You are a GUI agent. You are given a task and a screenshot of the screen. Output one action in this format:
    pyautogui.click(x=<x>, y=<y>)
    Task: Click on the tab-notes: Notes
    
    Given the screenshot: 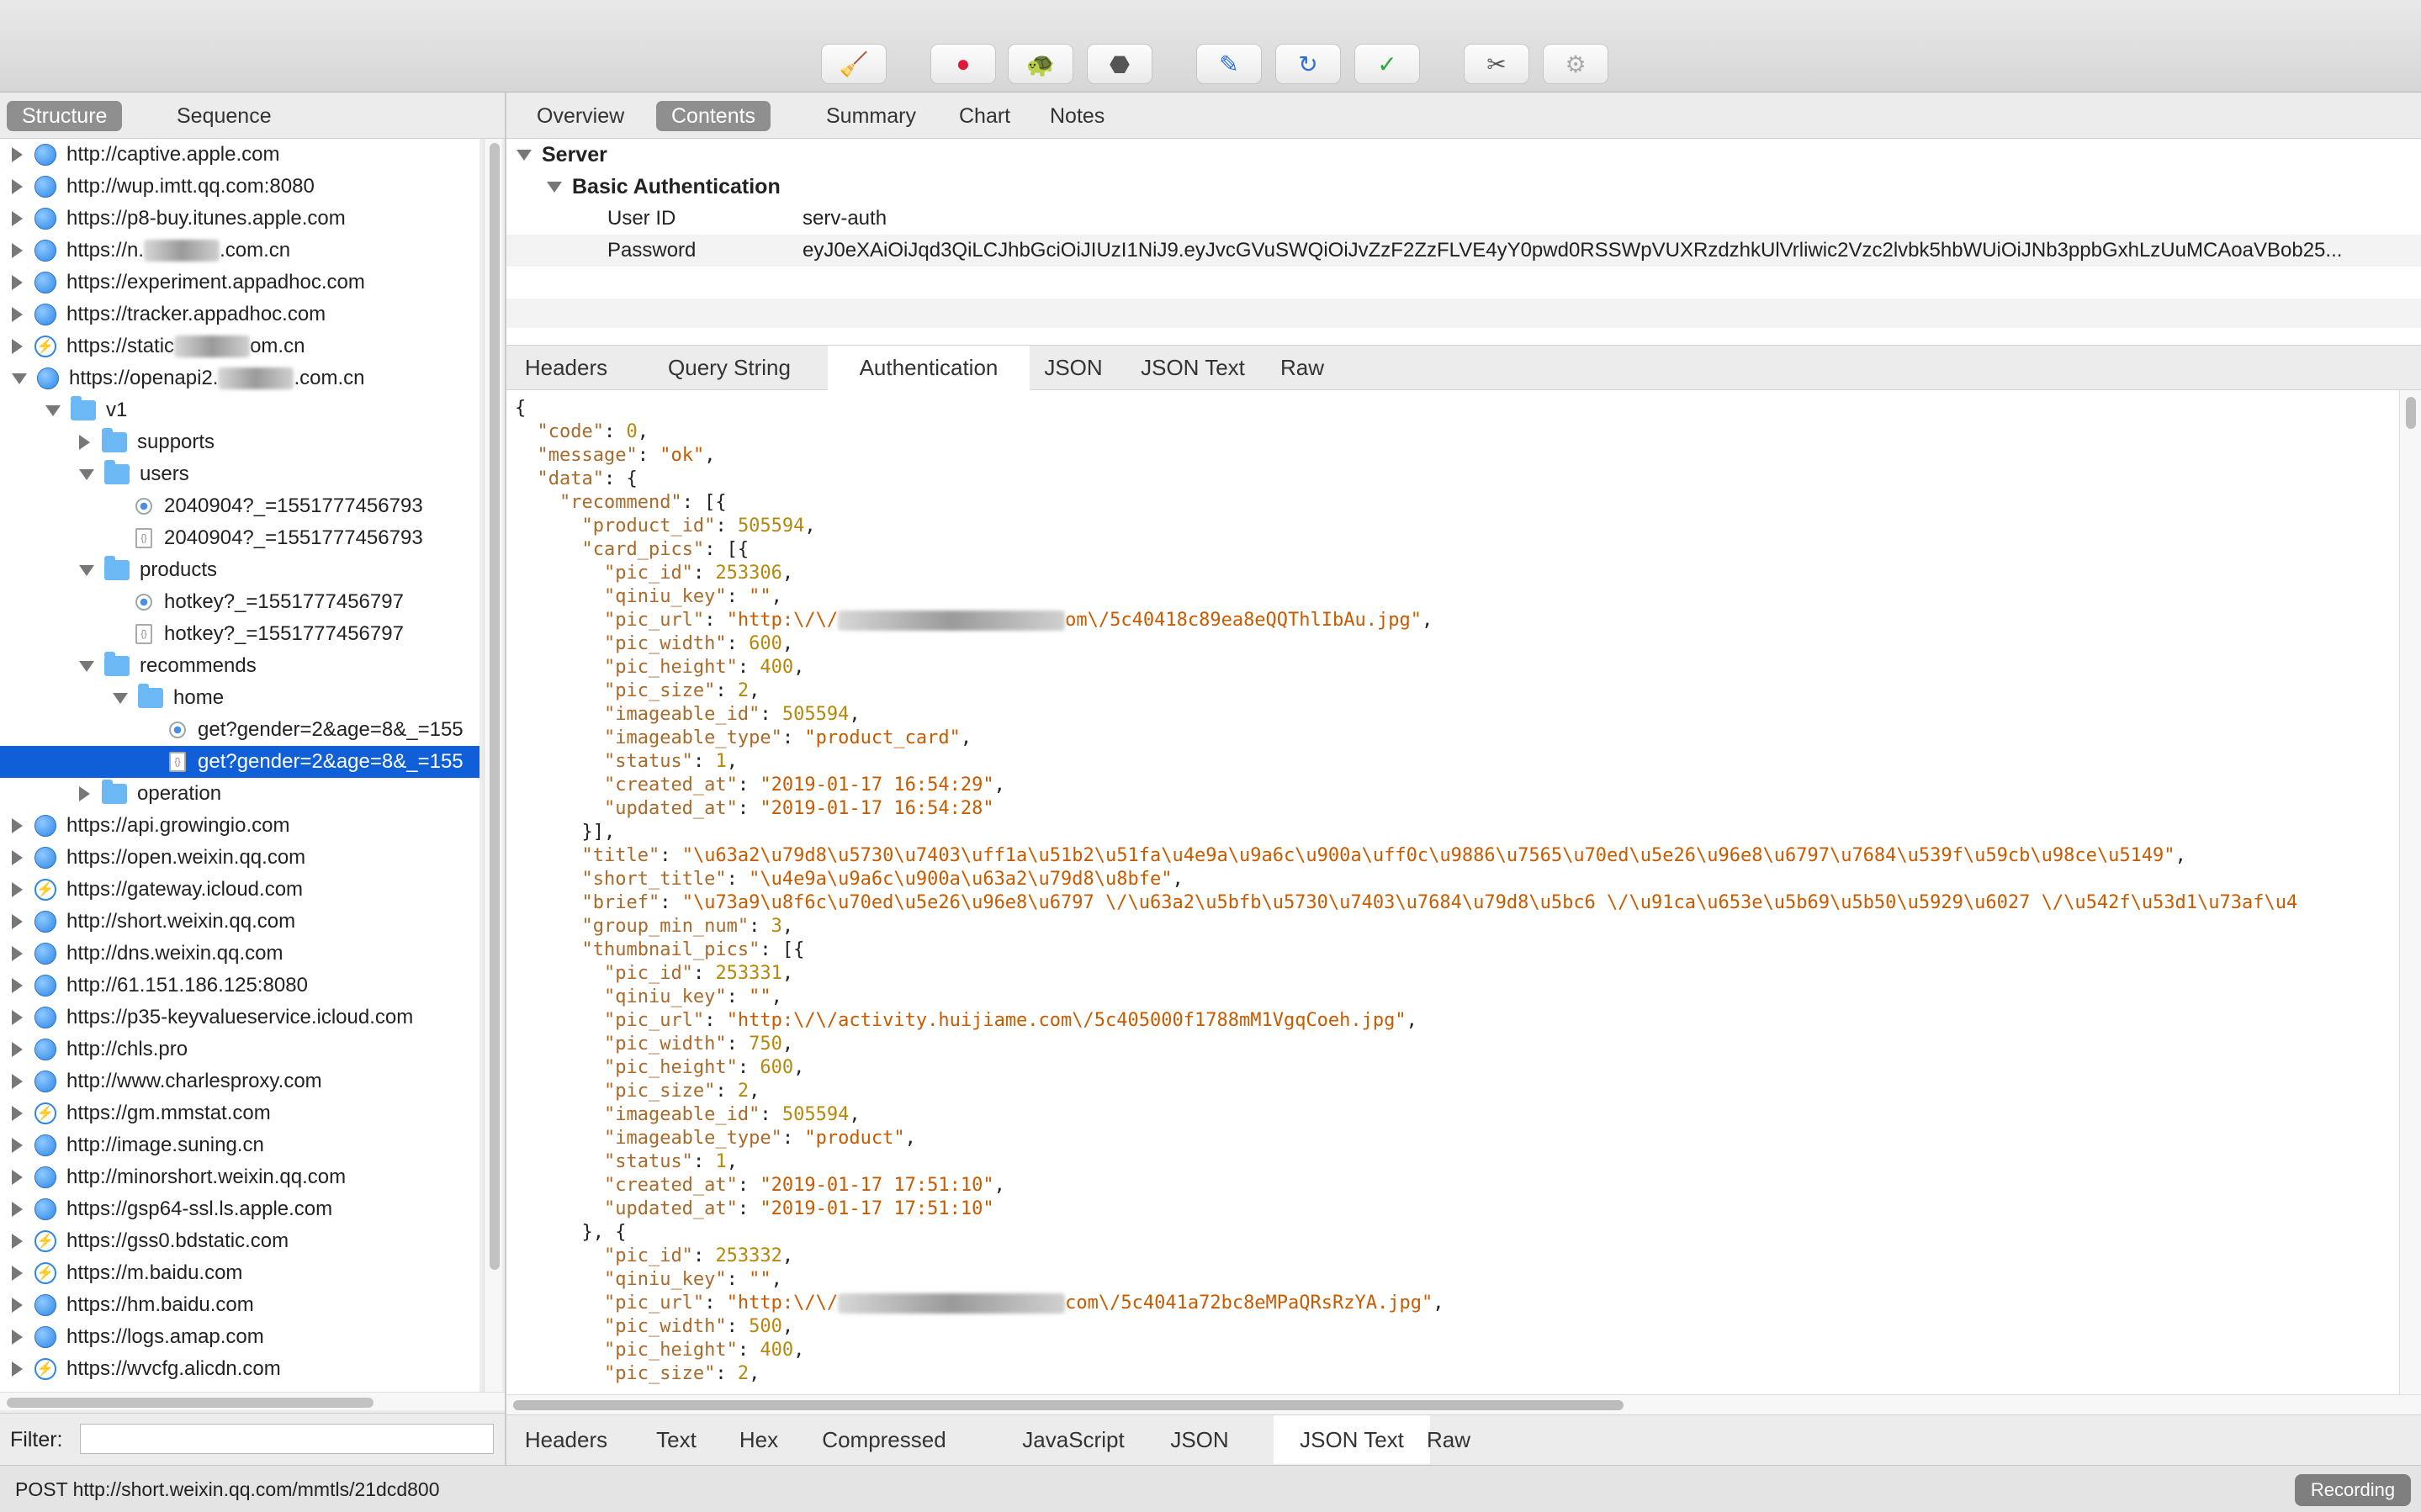 What is the action you would take?
    pyautogui.click(x=1078, y=116)
    